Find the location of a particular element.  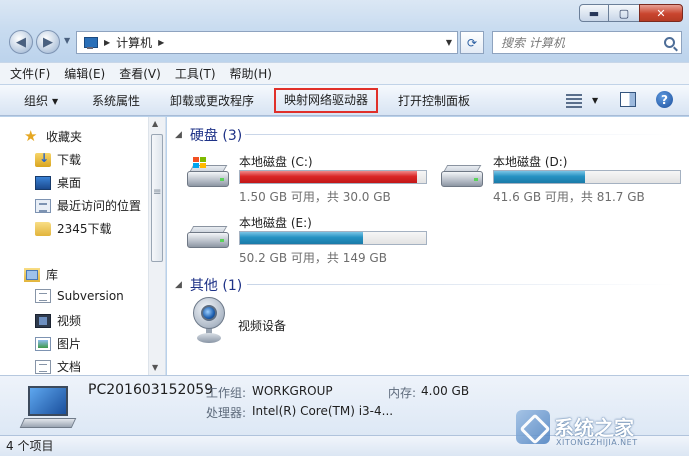

open-control-panel-button: 打开控制面板 is located at coordinates (434, 100).